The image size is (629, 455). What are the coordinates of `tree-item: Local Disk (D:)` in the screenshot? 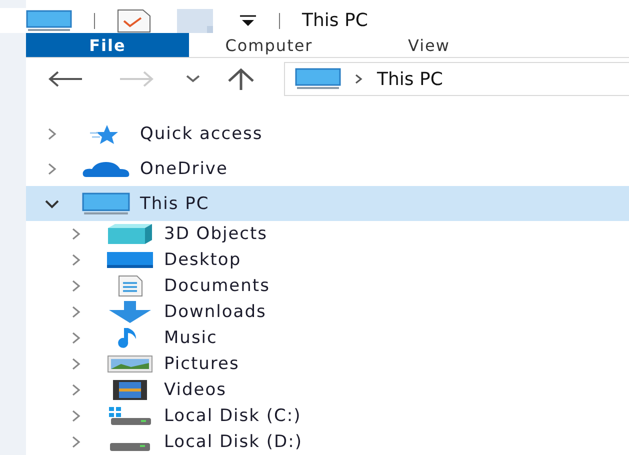 It's located at (327, 442).